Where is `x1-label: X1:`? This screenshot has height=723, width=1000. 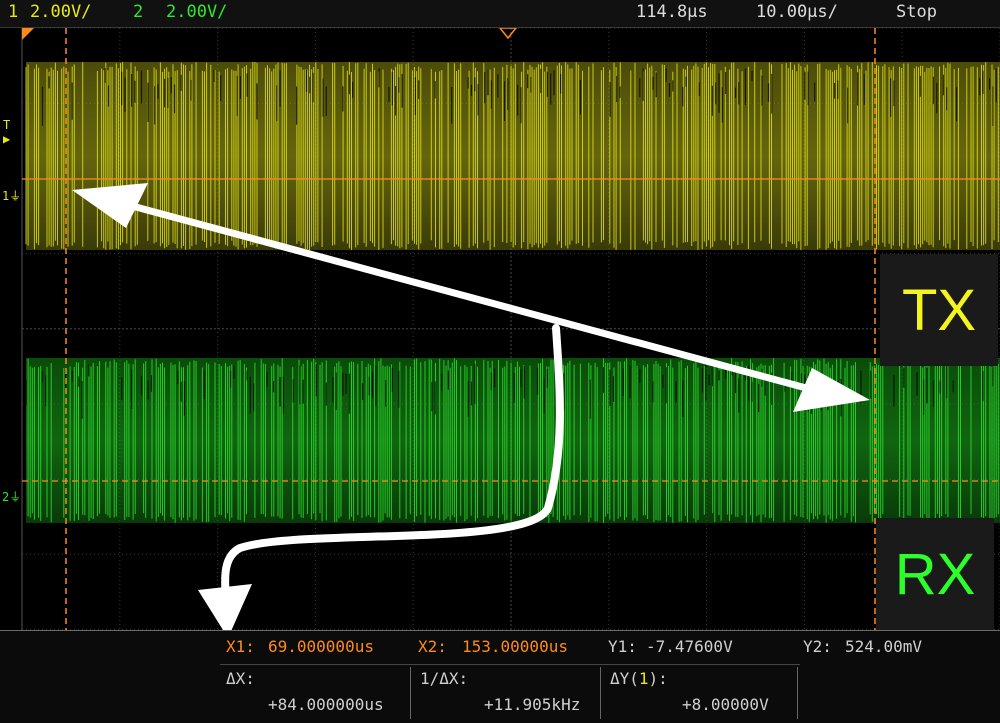
x1-label: X1: is located at coordinates (240, 646).